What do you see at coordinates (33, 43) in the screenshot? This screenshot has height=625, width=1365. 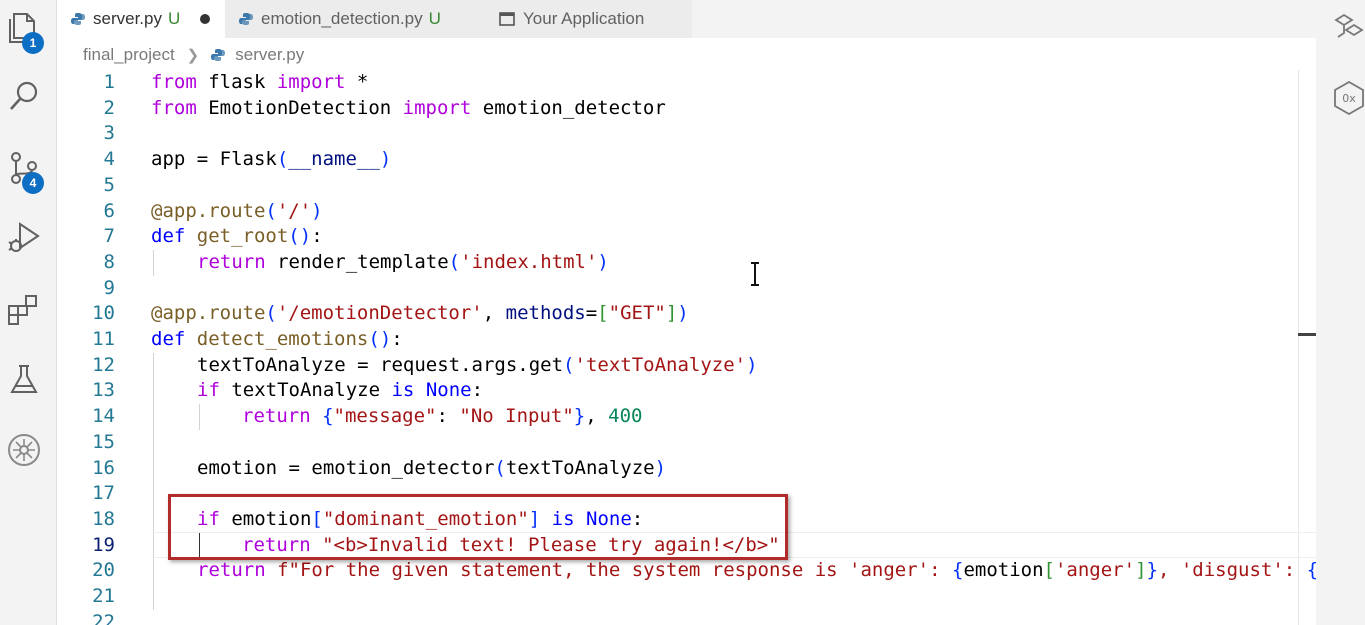 I see `explorer-badge: 1` at bounding box center [33, 43].